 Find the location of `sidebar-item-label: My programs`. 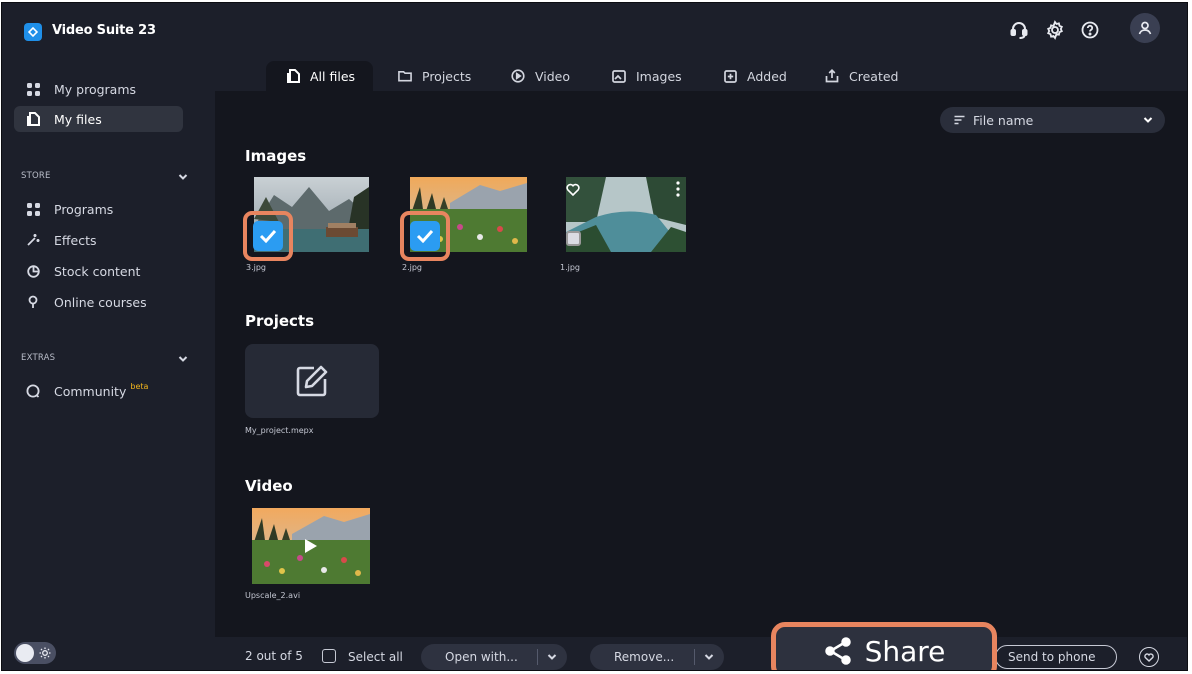

sidebar-item-label: My programs is located at coordinates (95, 89).